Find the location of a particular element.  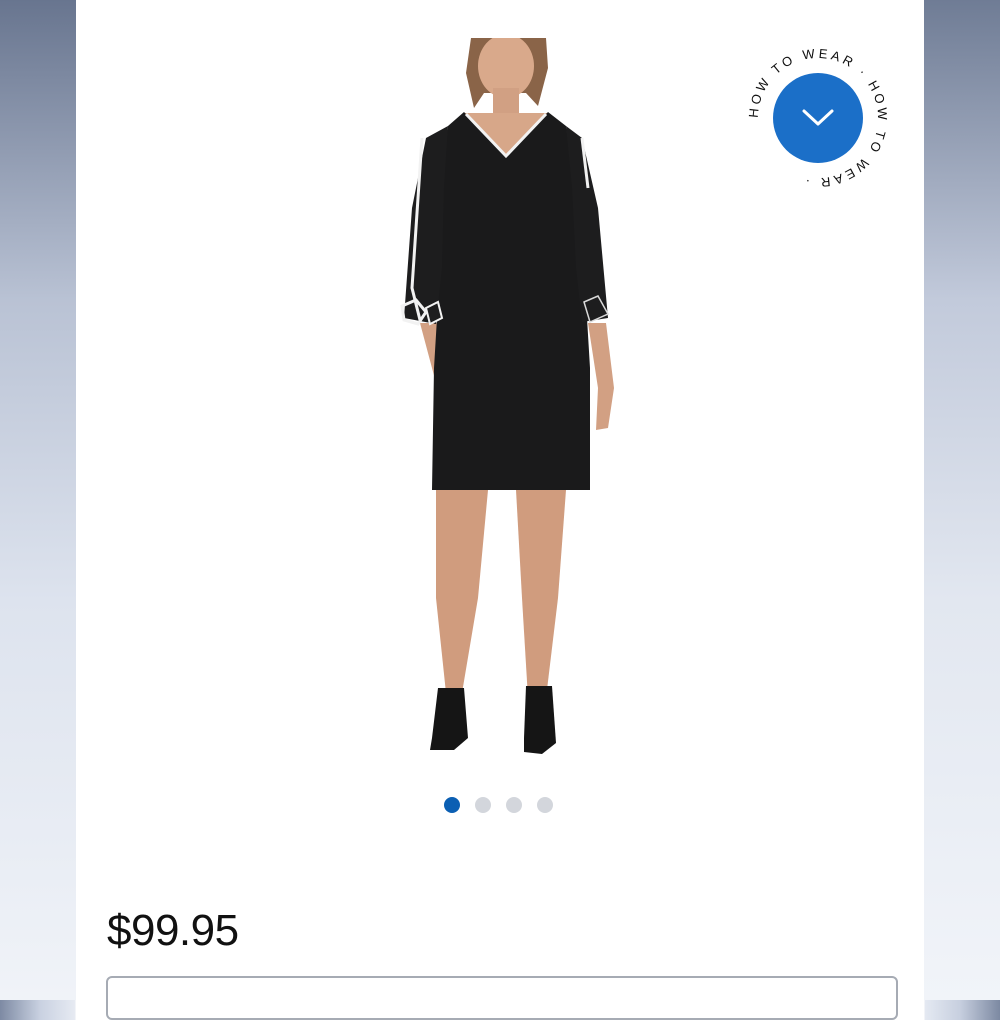

product-price: $99.95 is located at coordinates (173, 930).